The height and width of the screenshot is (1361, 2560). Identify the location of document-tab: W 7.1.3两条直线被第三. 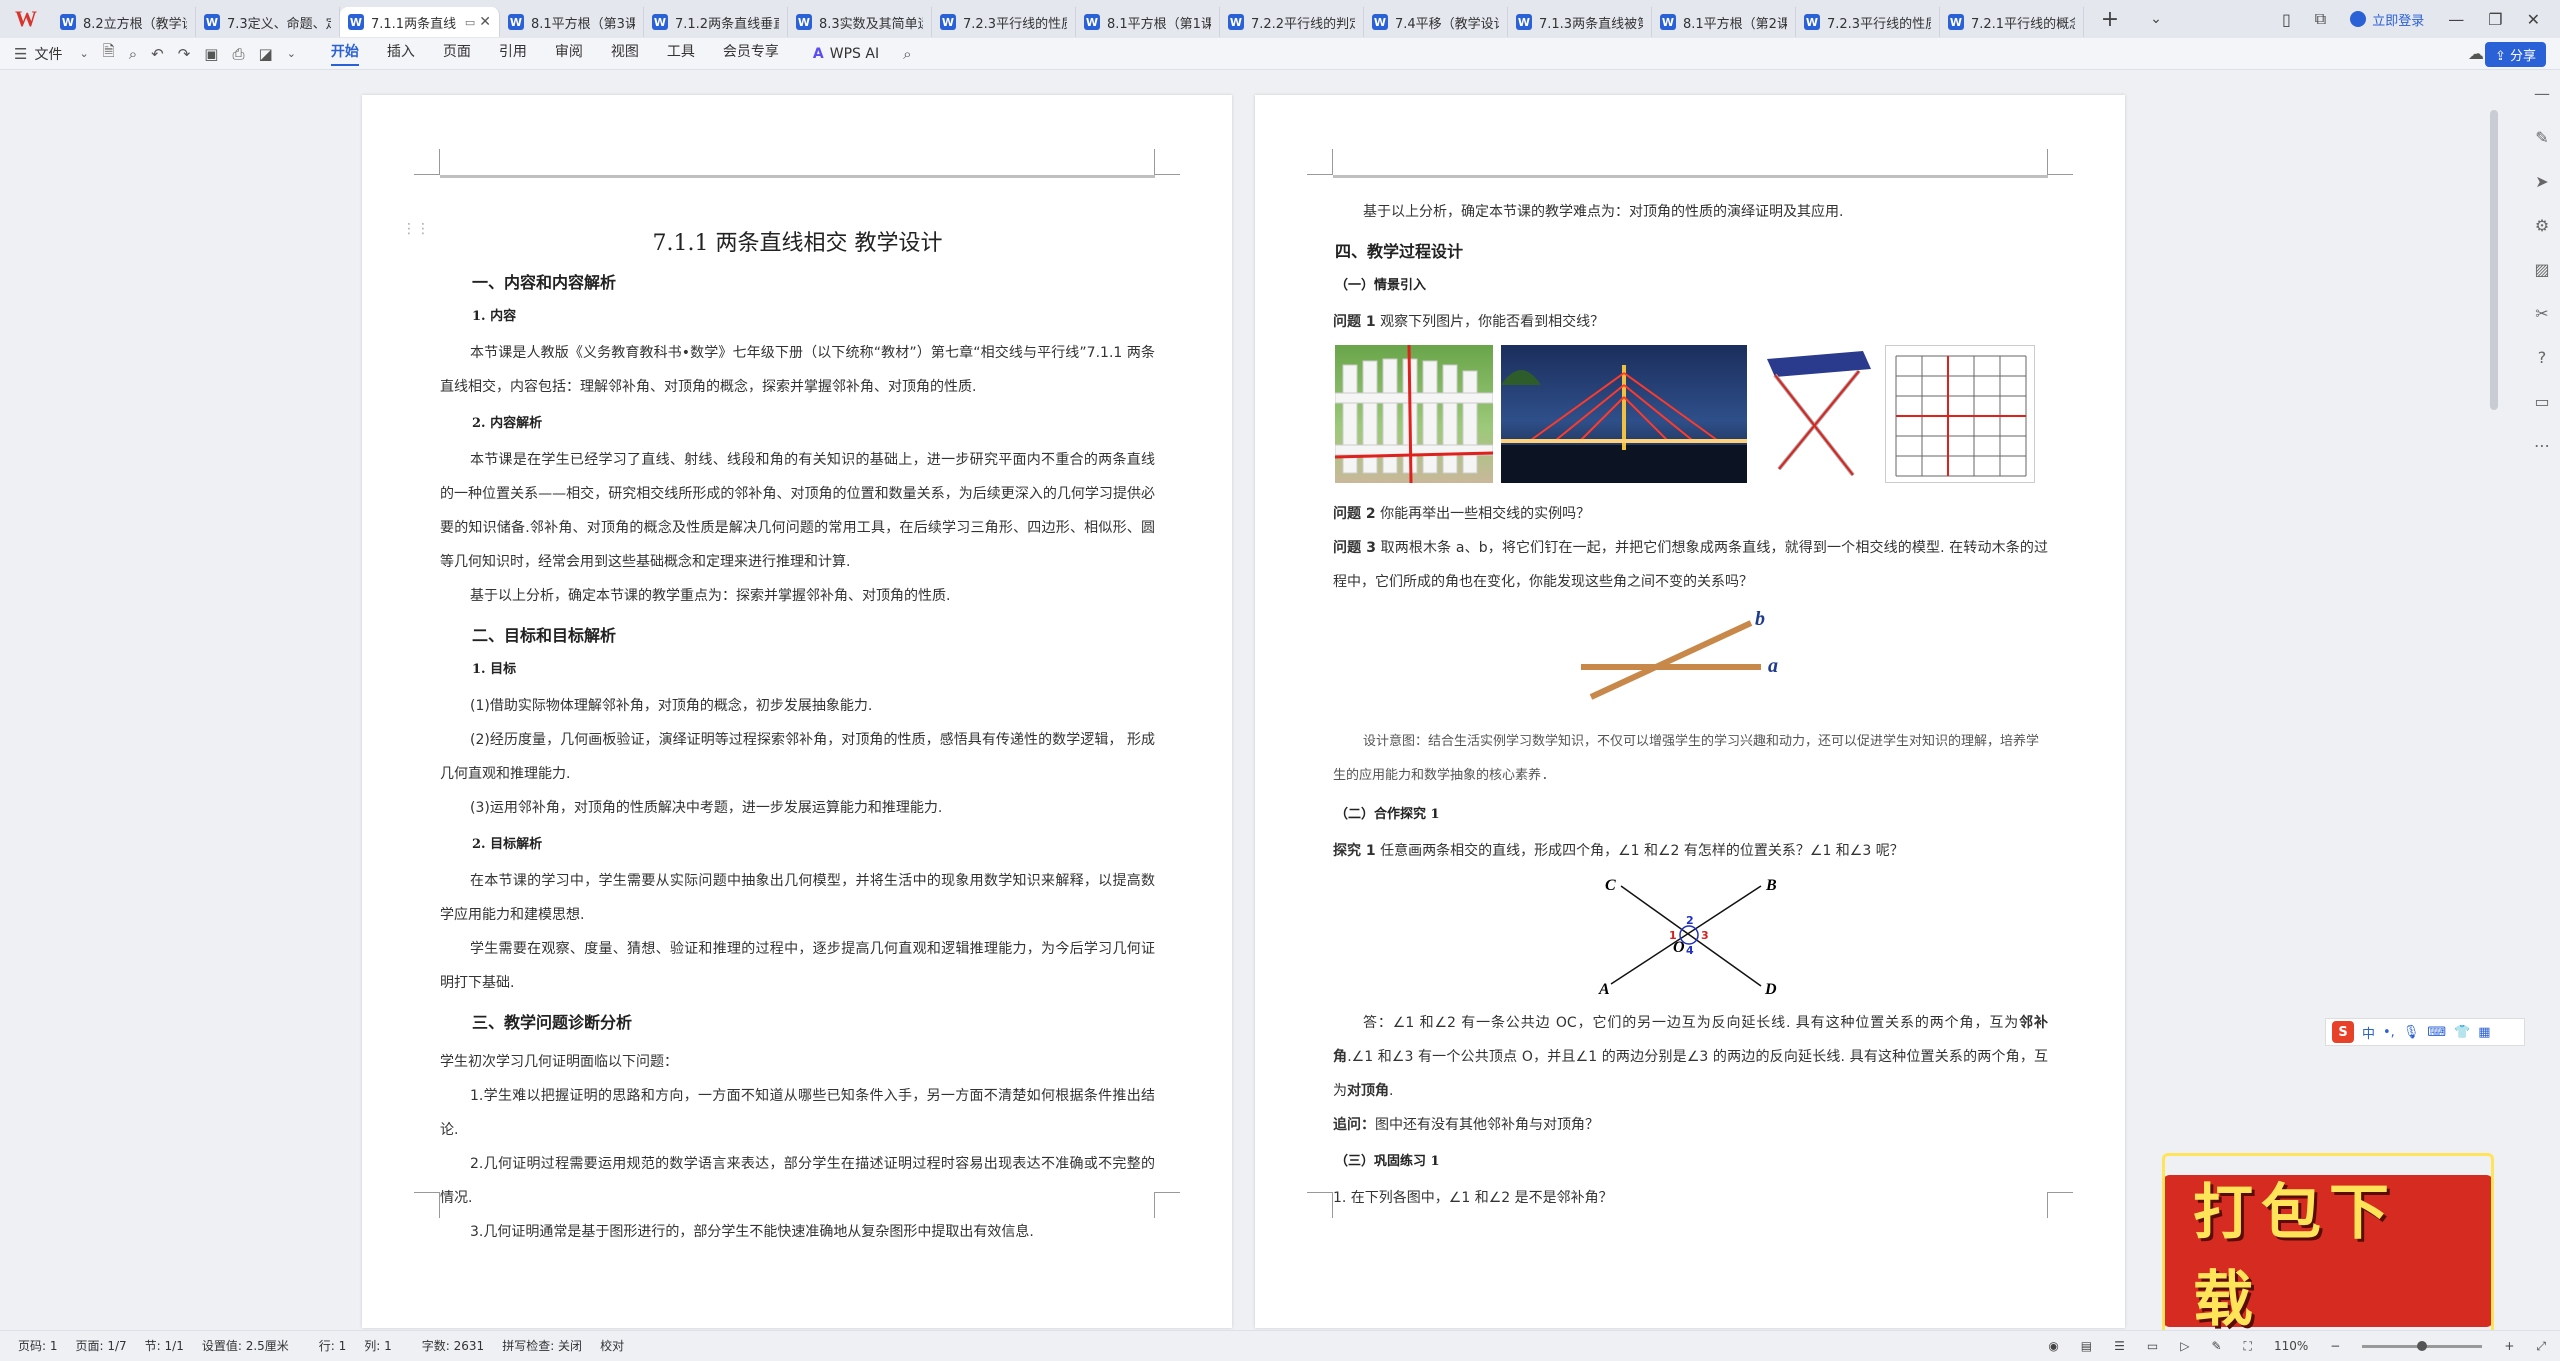
(1580, 22).